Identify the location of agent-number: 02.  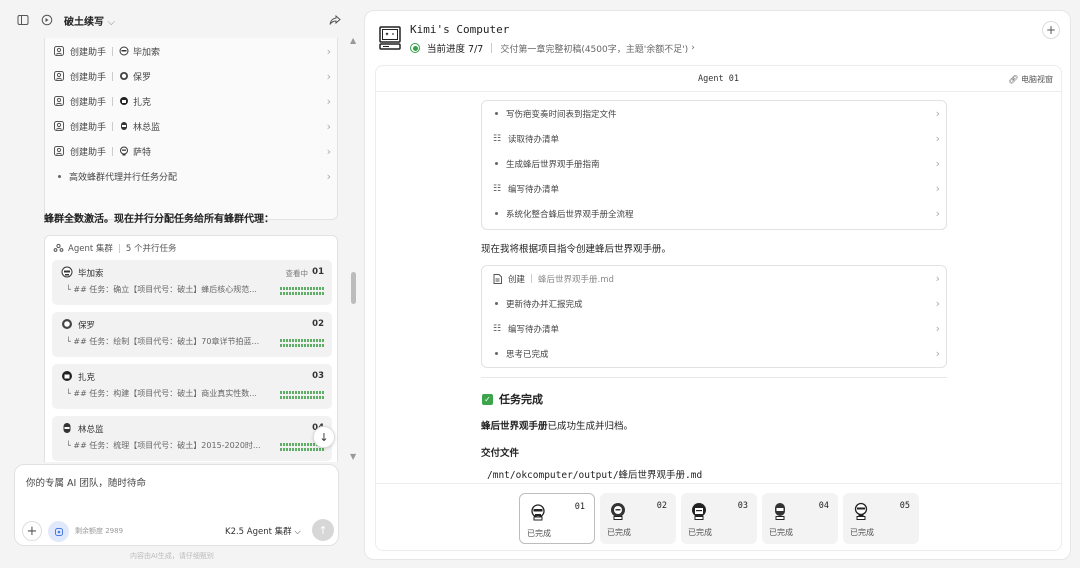
(318, 324).